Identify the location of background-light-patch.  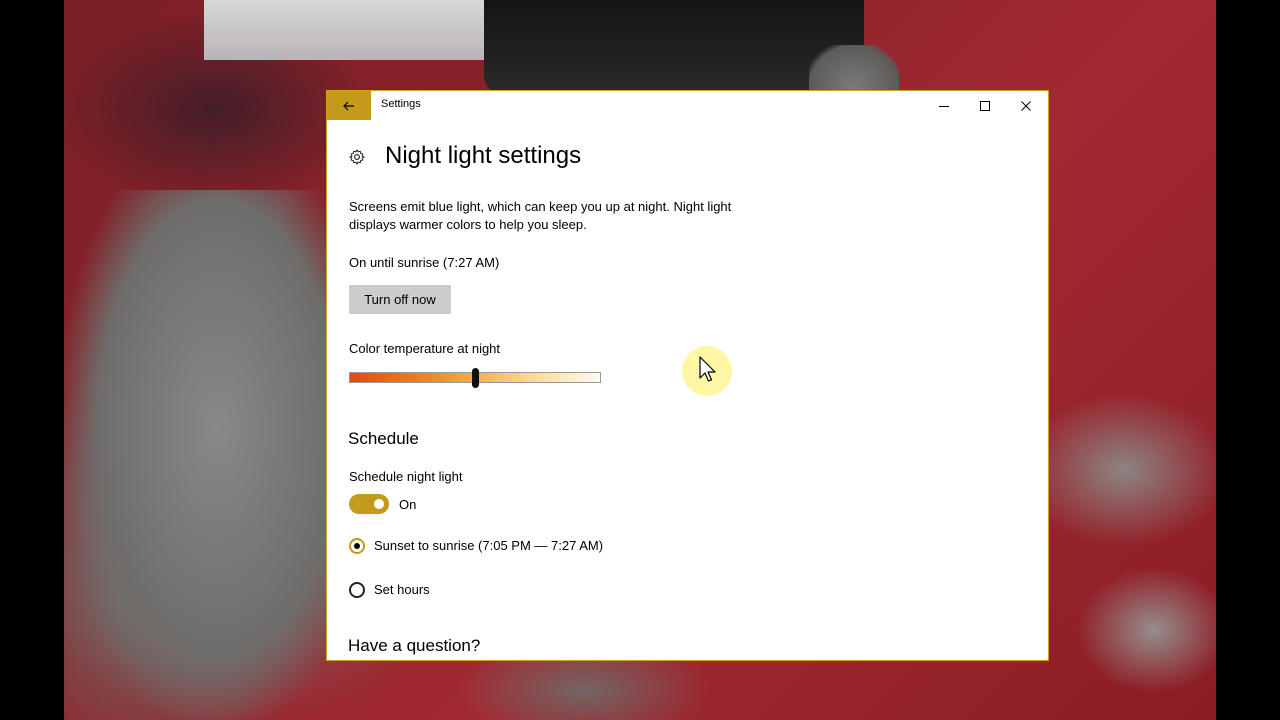
(344, 30).